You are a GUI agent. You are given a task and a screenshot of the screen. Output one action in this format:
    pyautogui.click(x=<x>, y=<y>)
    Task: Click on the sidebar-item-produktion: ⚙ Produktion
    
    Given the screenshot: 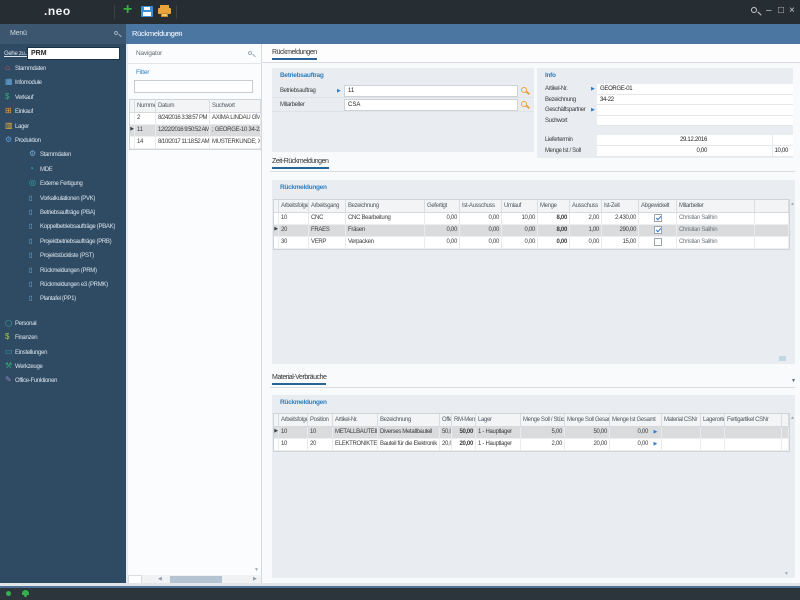 What is the action you would take?
    pyautogui.click(x=63, y=142)
    